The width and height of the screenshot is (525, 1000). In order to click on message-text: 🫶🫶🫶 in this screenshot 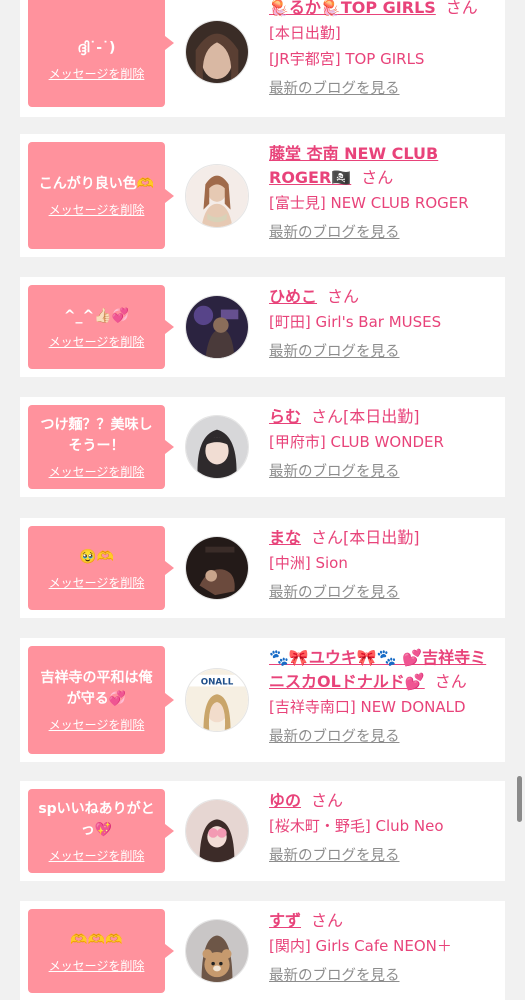, I will do `click(96, 939)`.